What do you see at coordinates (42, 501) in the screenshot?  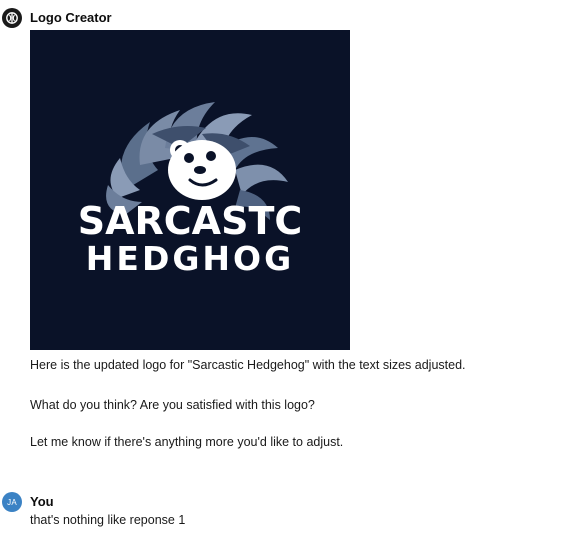 I see `user-name: You` at bounding box center [42, 501].